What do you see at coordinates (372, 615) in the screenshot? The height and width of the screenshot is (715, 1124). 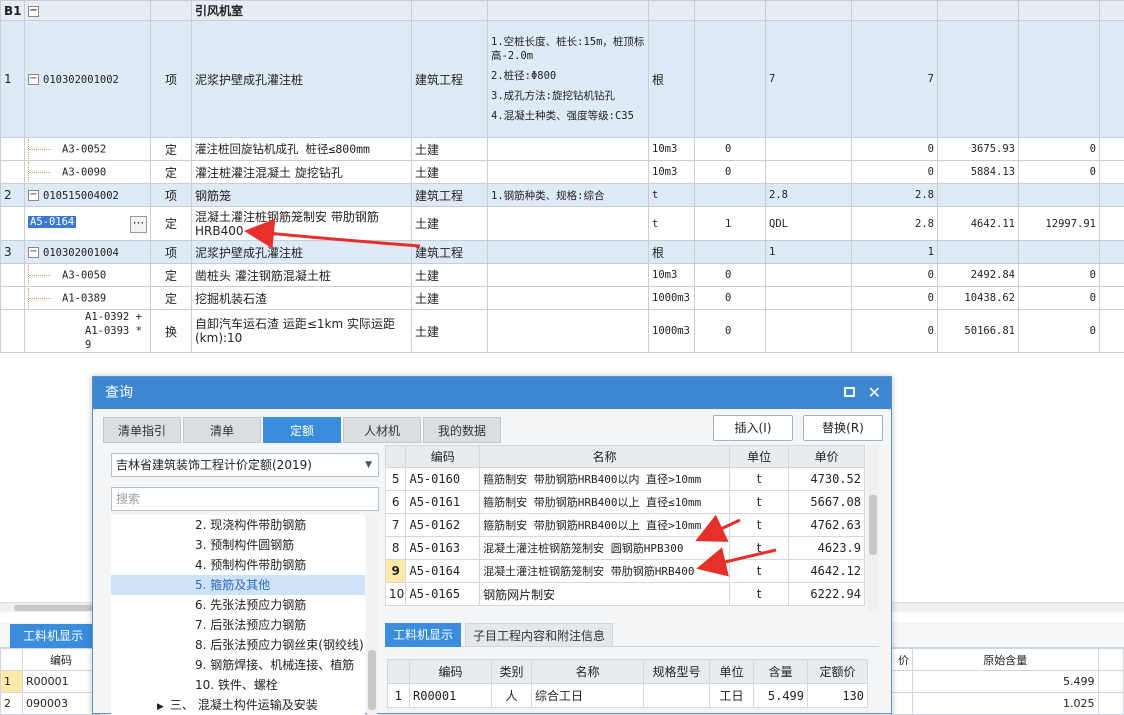 I see `tree-scrollbar` at bounding box center [372, 615].